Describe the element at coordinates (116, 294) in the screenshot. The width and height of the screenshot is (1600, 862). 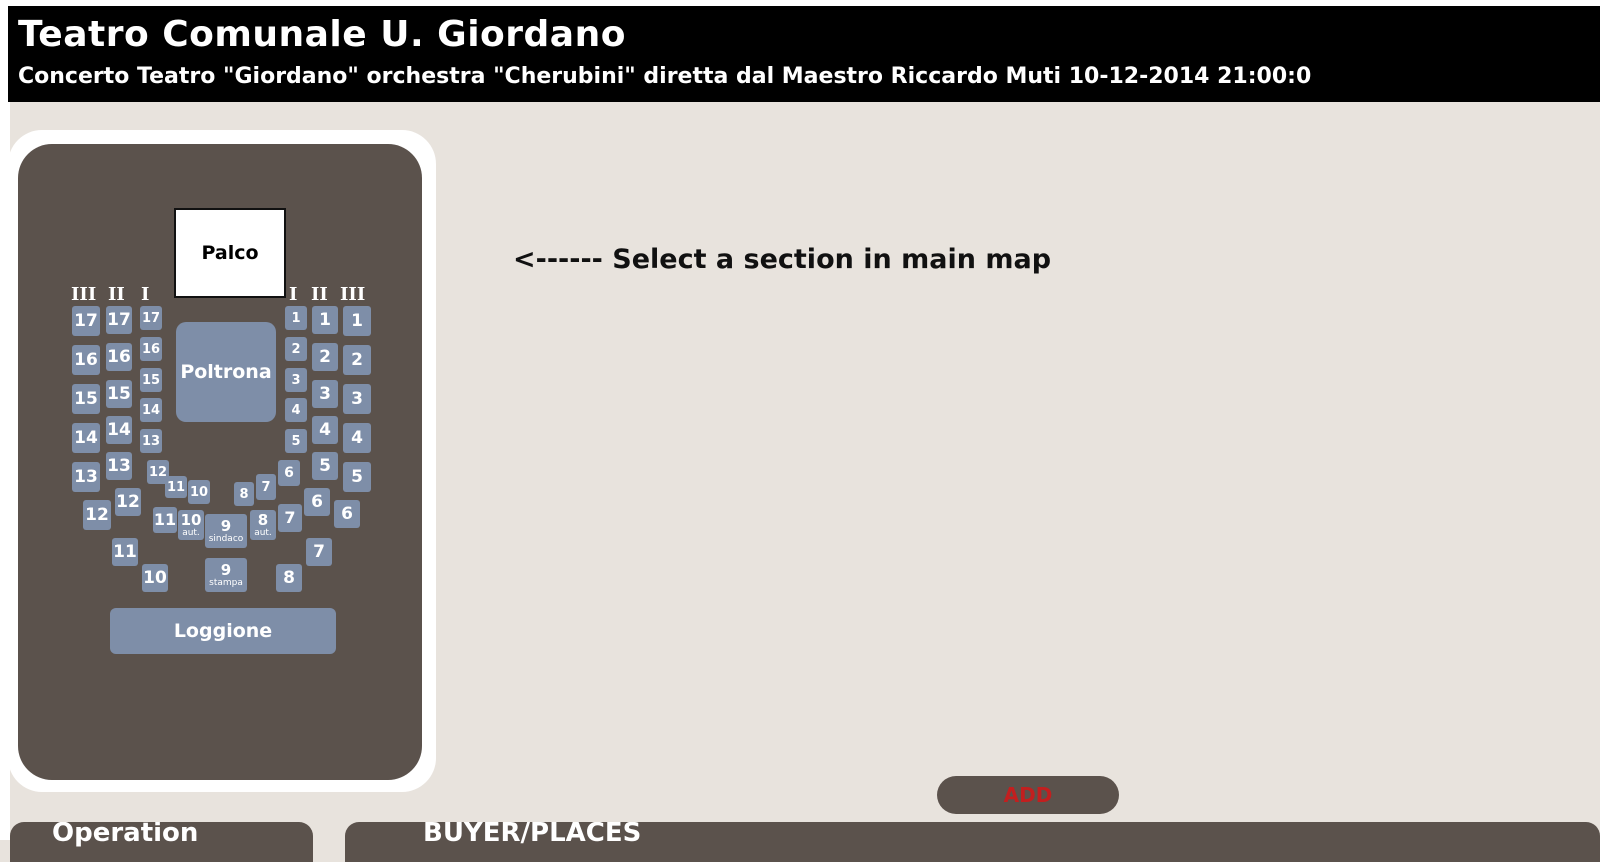
I see `tier-label-left-ii: II` at that location.